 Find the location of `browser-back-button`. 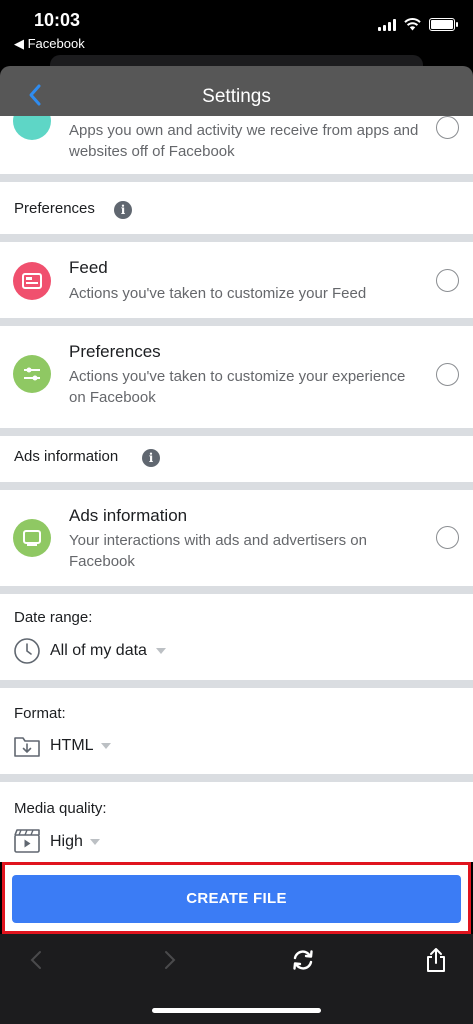

browser-back-button is located at coordinates (36, 960).